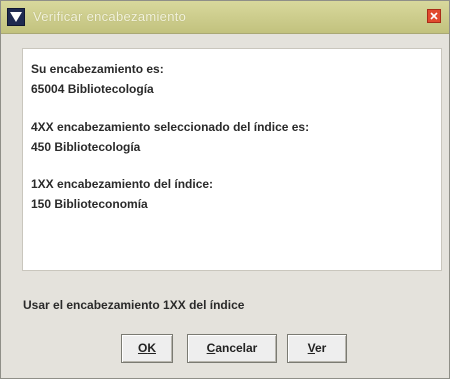  I want to click on cancel-label-rest: ancelar, so click(236, 348).